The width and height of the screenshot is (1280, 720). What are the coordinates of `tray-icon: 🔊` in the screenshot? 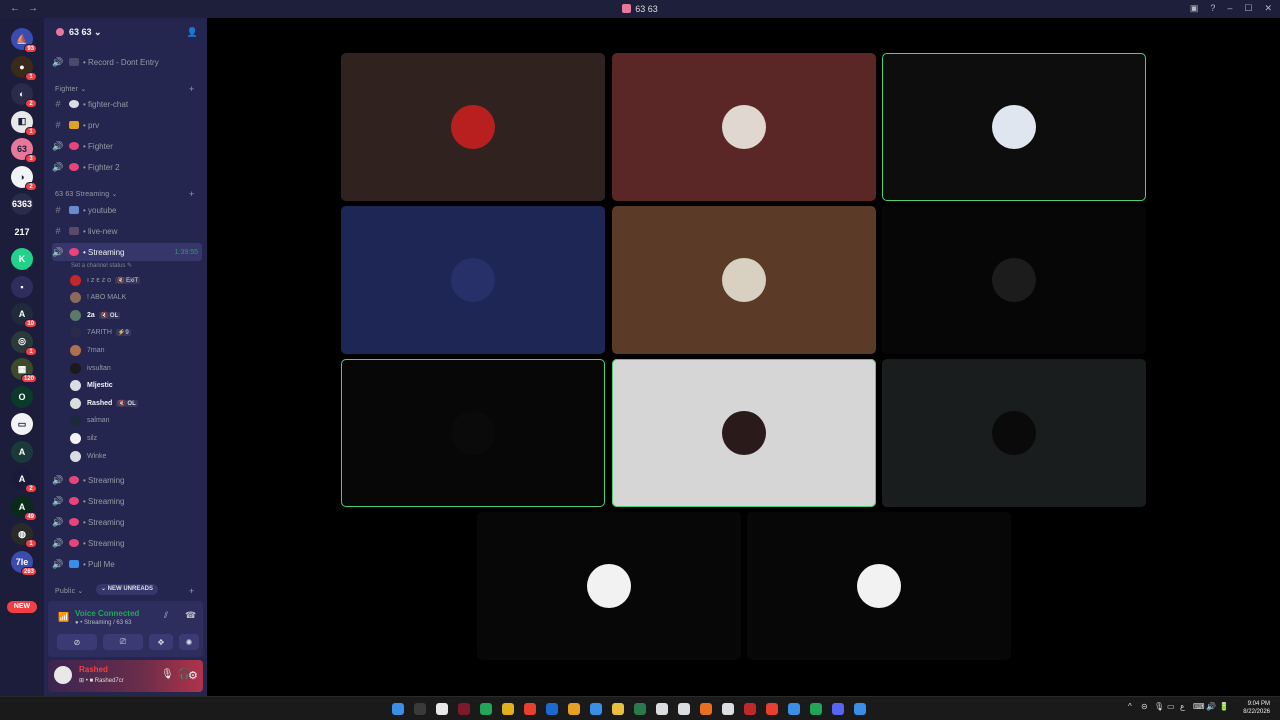 It's located at (1211, 706).